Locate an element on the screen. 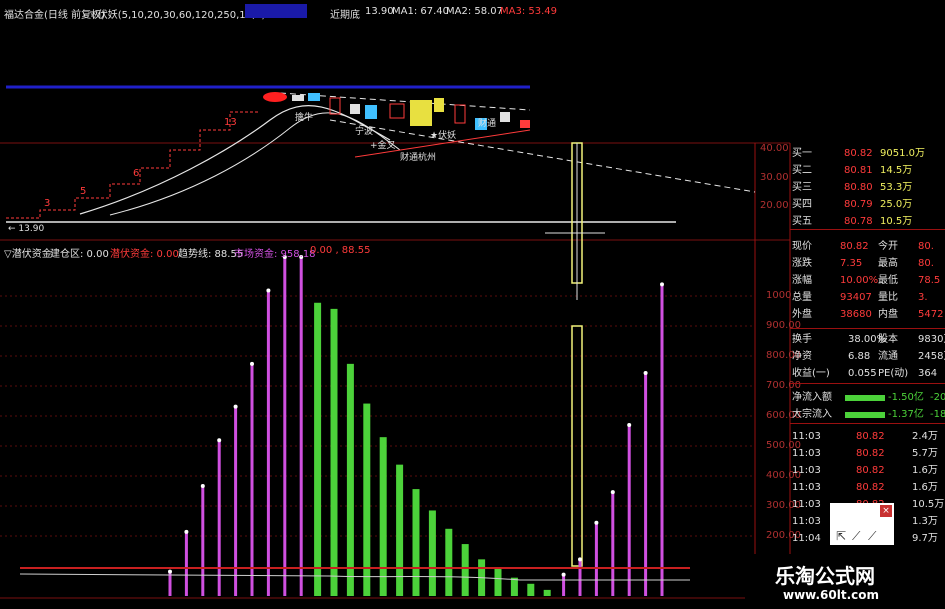 The height and width of the screenshot is (609, 945). order-book-row: 买五 80.78 10.5万 is located at coordinates (867, 221).